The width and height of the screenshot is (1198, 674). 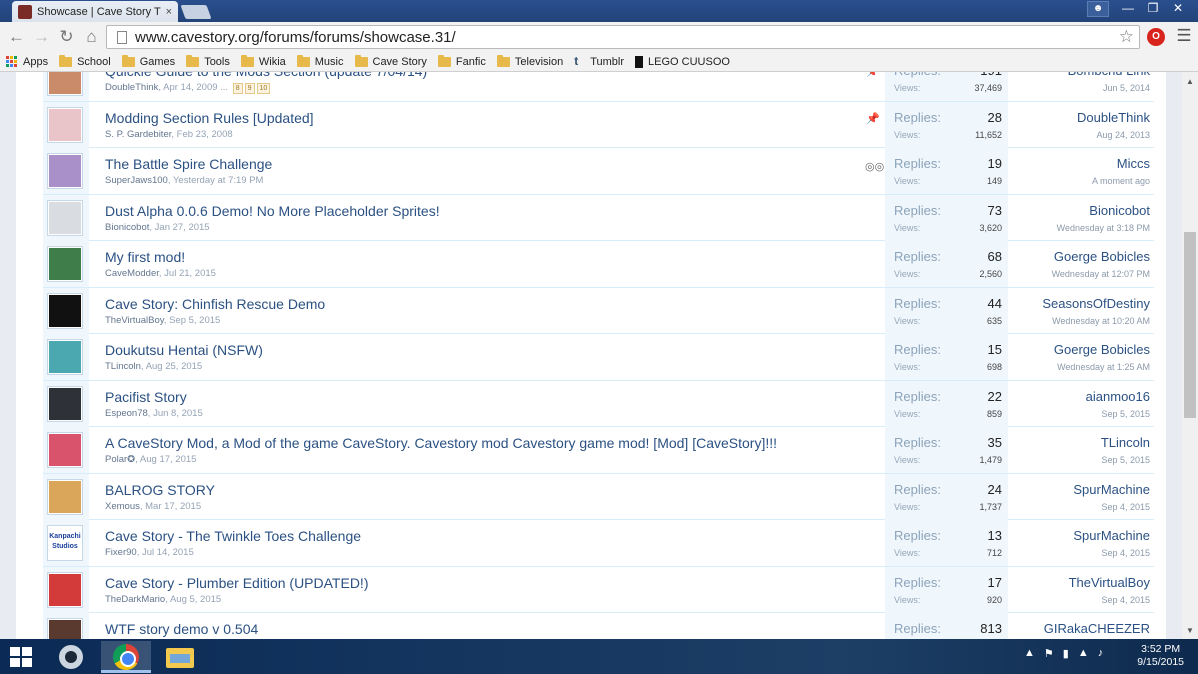 What do you see at coordinates (188, 164) in the screenshot?
I see `thread-title-link: The Battle Spire Challenge` at bounding box center [188, 164].